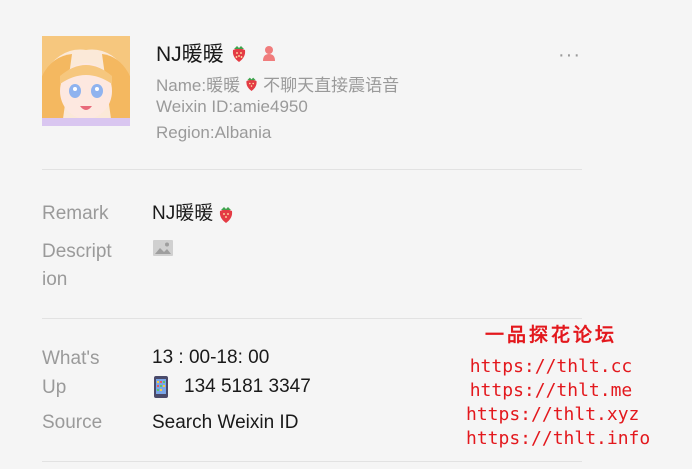 The height and width of the screenshot is (469, 692). What do you see at coordinates (75, 213) in the screenshot?
I see `remark-label: Remark` at bounding box center [75, 213].